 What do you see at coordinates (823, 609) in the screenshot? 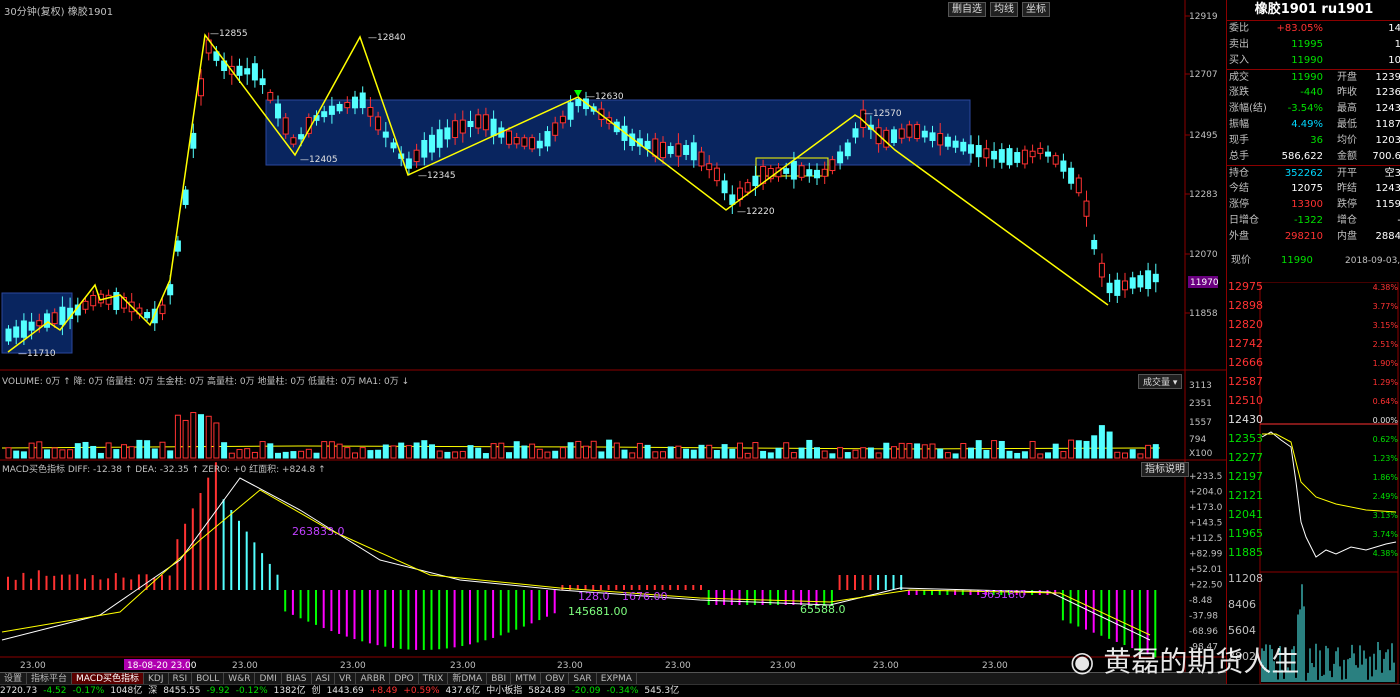
I see `macd-label: 65588.0` at bounding box center [823, 609].